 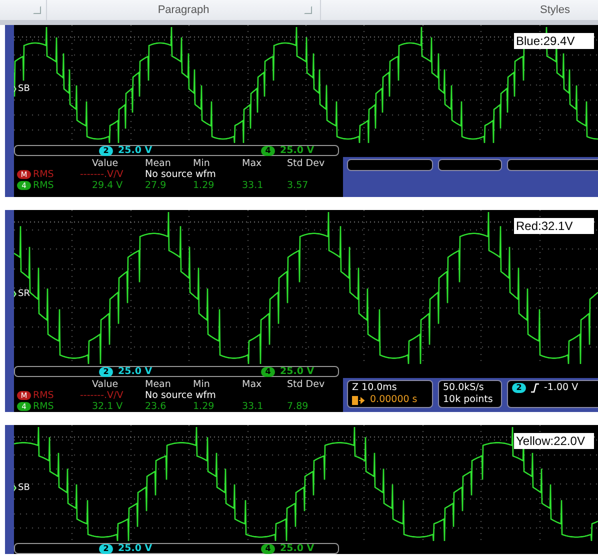 I want to click on record-length: 10k points, so click(x=468, y=400).